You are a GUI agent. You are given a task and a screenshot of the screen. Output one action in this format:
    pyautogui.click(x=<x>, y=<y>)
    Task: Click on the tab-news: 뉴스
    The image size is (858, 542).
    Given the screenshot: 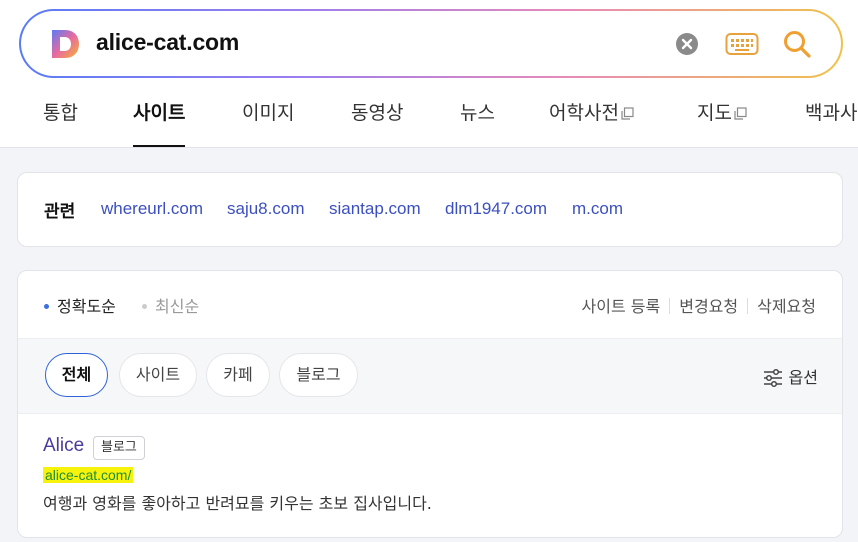 What is the action you would take?
    pyautogui.click(x=477, y=122)
    